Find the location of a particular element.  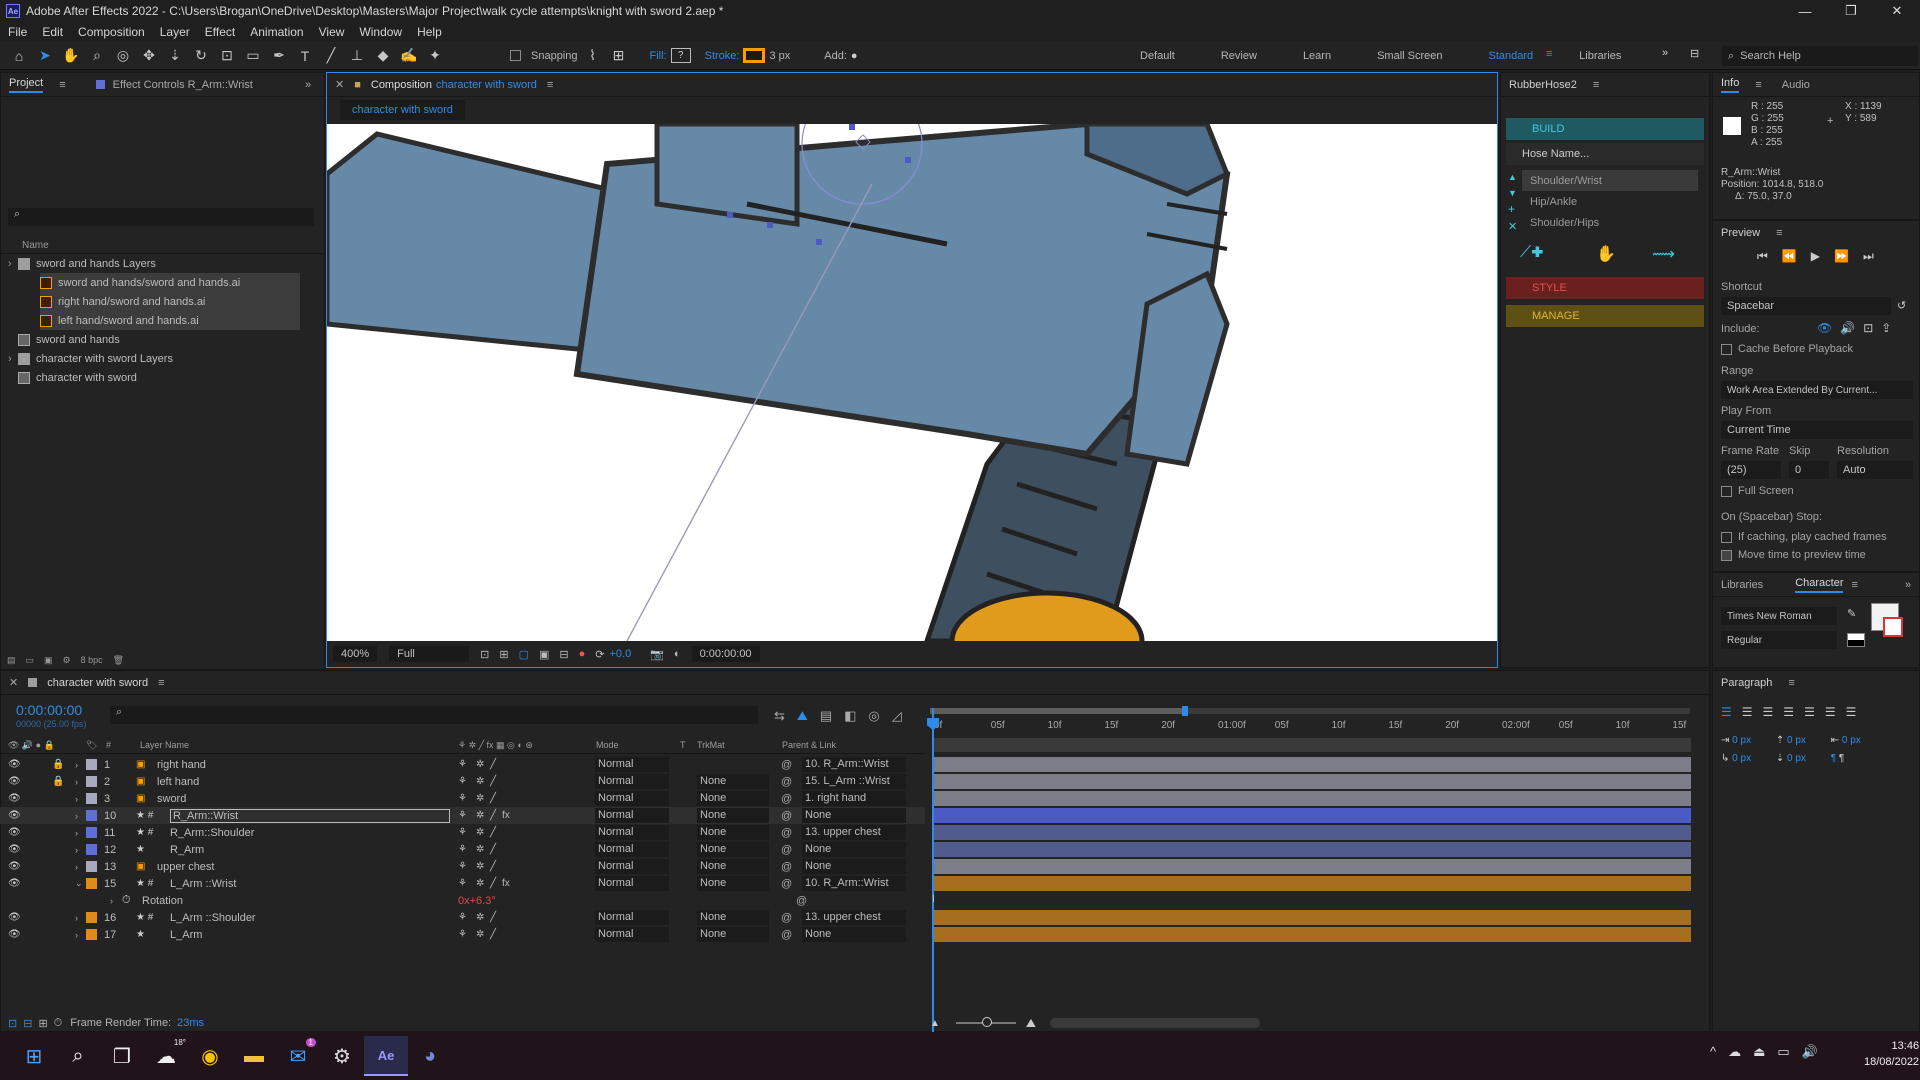

zoom-slider-handle is located at coordinates (986, 1022).